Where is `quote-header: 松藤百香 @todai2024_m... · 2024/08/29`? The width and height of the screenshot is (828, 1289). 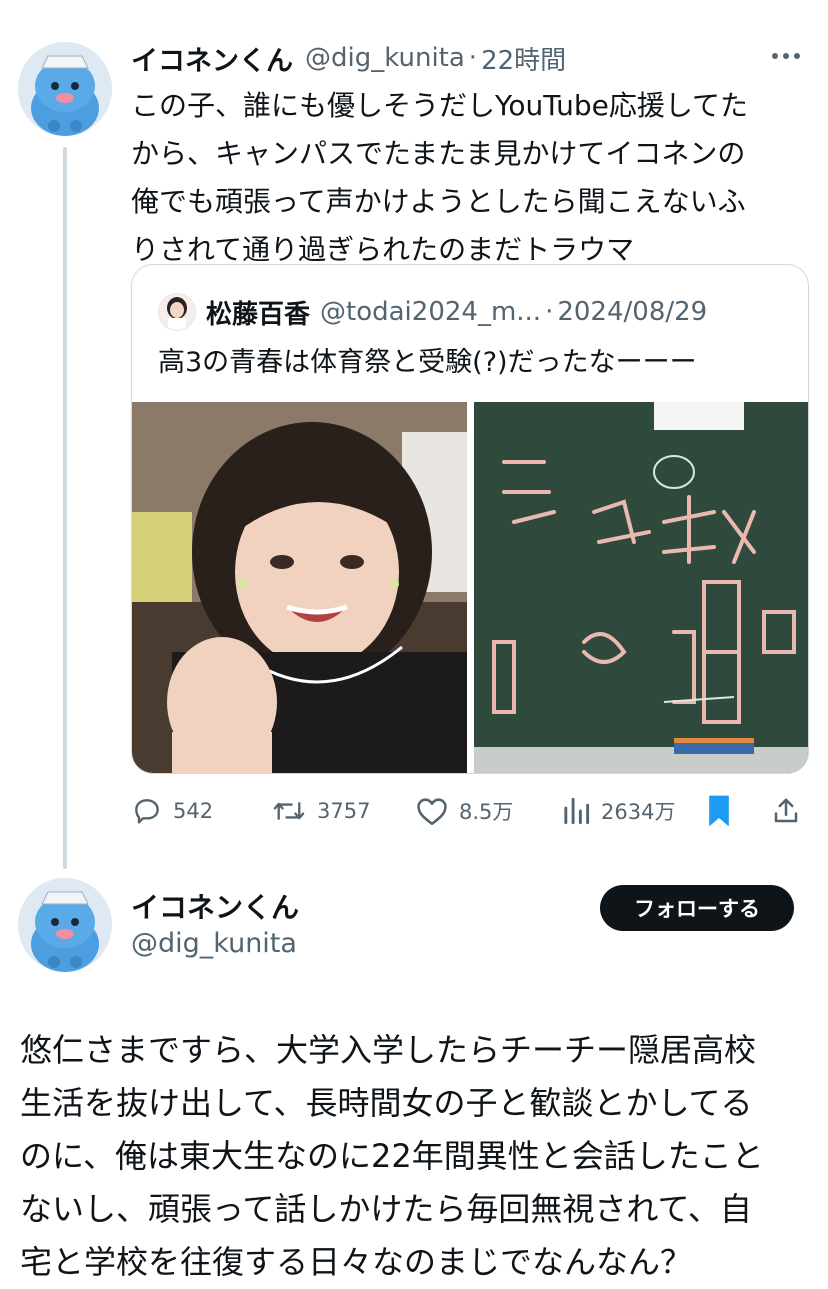 quote-header: 松藤百香 @todai2024_m... · 2024/08/29 is located at coordinates (456, 312).